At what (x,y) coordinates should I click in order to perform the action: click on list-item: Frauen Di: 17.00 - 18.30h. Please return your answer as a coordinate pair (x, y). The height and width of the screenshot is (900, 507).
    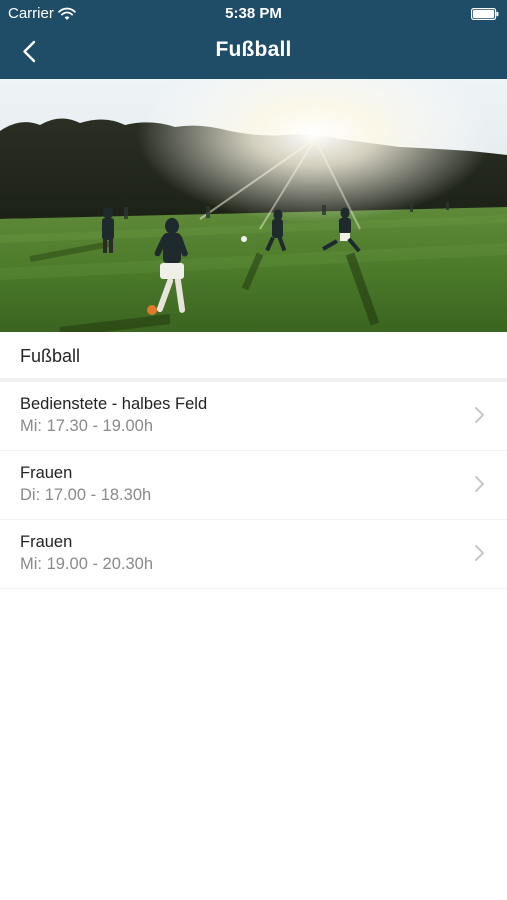
    Looking at the image, I should click on (253, 485).